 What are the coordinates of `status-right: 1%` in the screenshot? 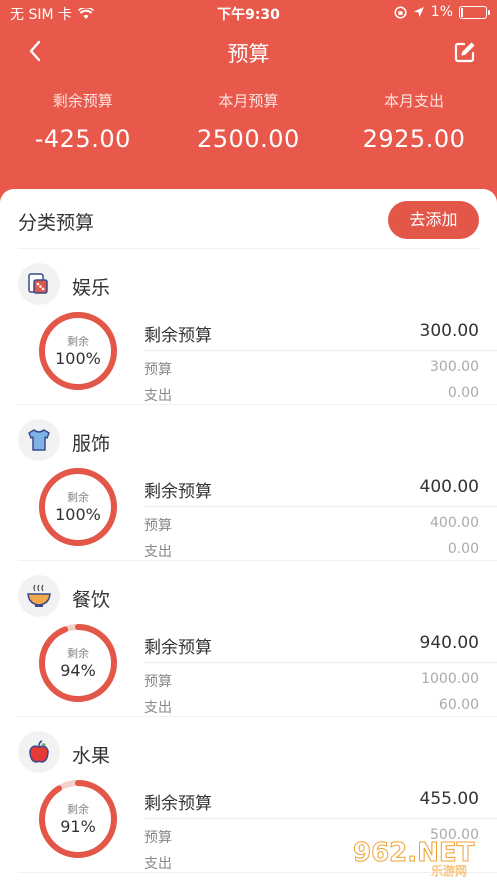 It's located at (442, 12).